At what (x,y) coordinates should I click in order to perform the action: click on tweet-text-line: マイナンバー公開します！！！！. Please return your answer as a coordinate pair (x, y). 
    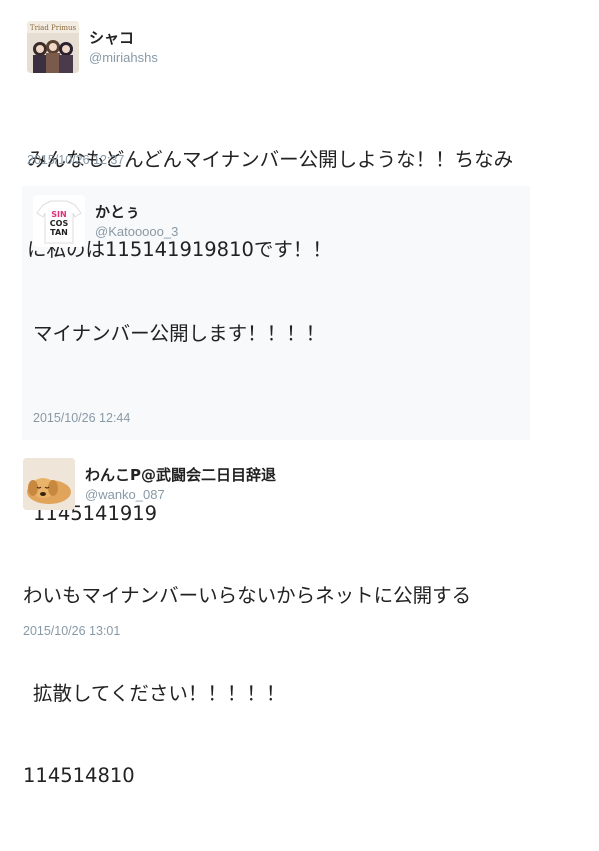
    Looking at the image, I should click on (179, 333).